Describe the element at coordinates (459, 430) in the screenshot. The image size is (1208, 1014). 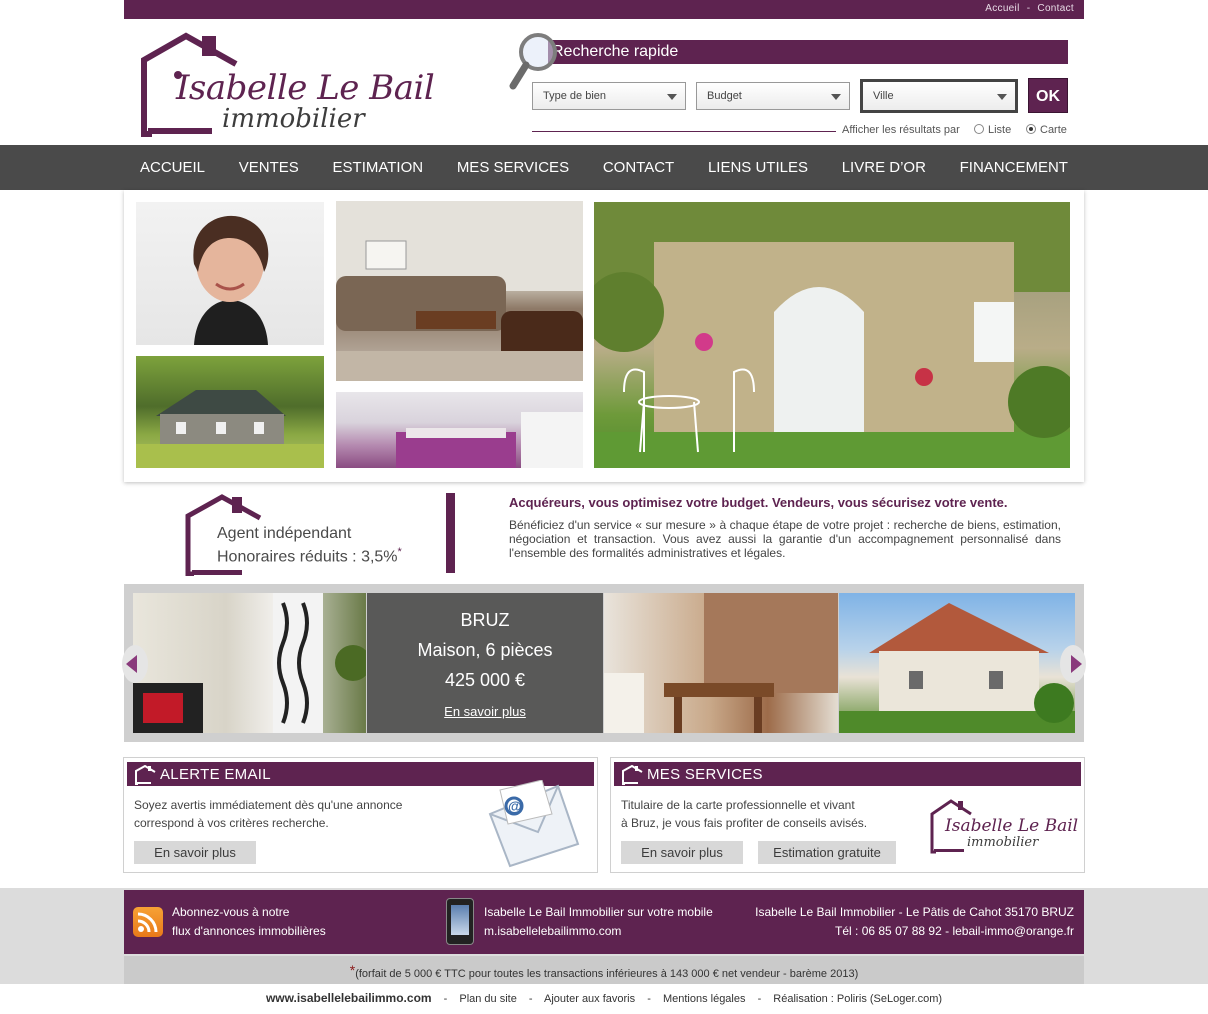
I see `bedroom-photo` at that location.